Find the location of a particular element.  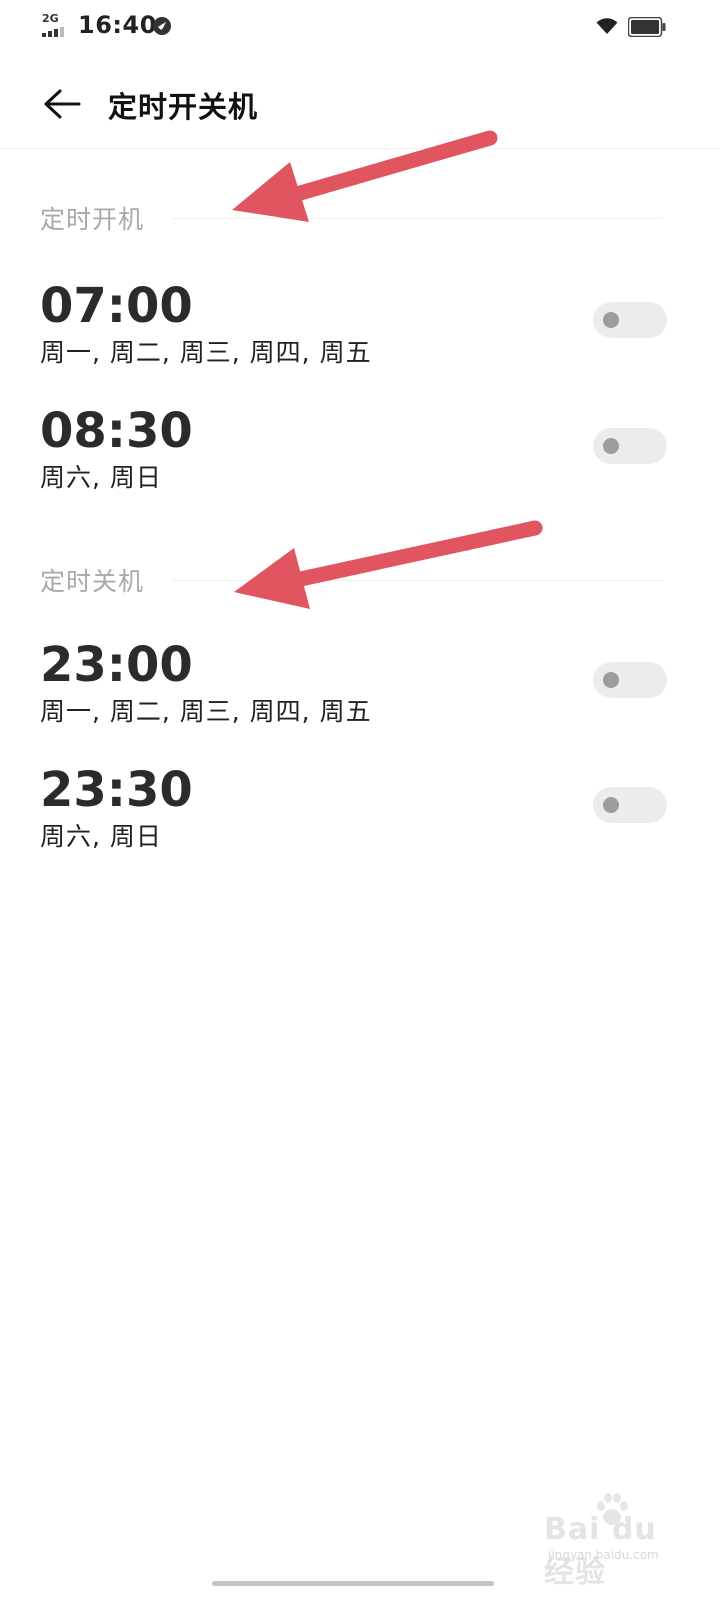

signal-icon: 2G is located at coordinates (57, 25).